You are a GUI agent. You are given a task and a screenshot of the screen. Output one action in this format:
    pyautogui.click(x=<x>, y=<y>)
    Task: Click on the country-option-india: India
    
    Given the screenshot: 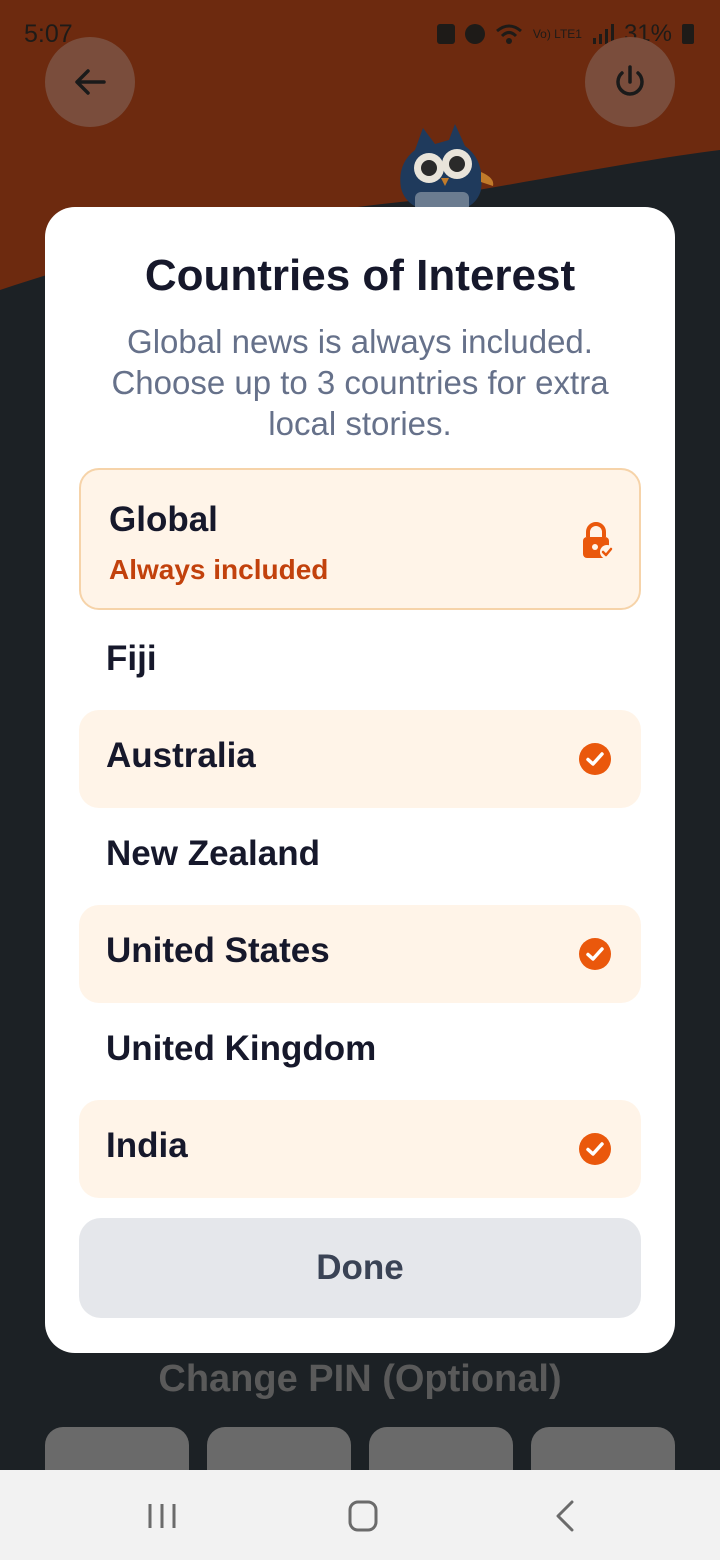 What is the action you would take?
    pyautogui.click(x=360, y=1149)
    